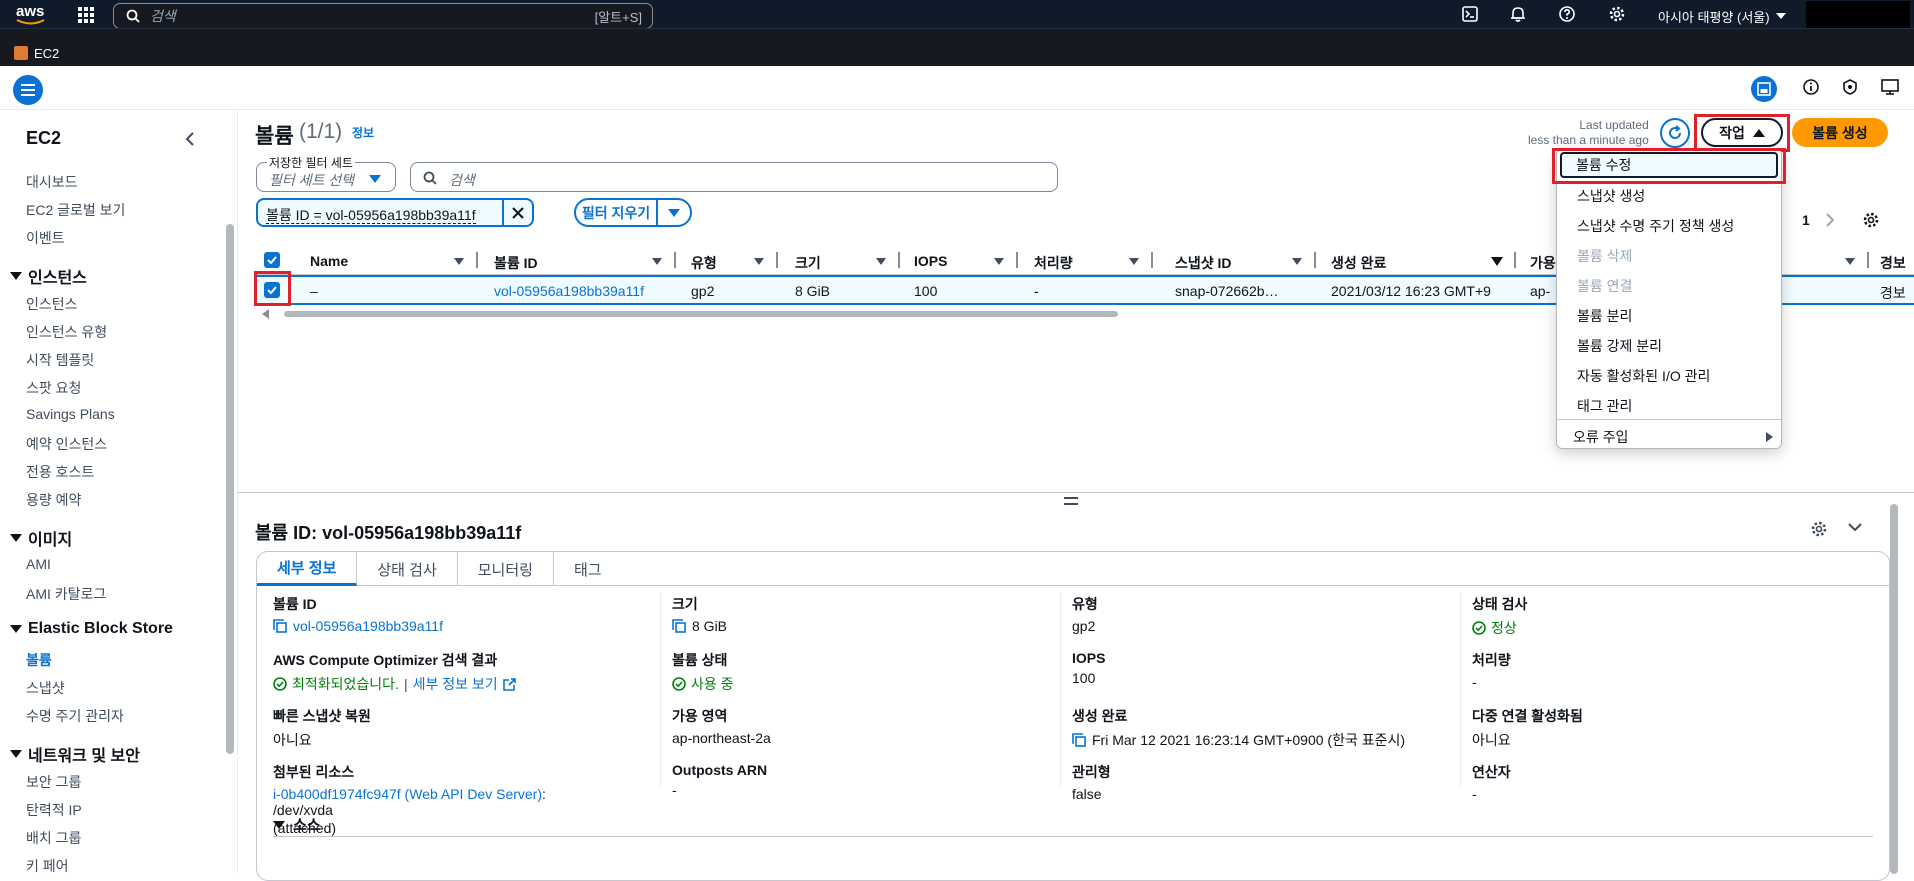 This screenshot has height=881, width=1914. What do you see at coordinates (1470, 14) in the screenshot?
I see `cloudshell-icon` at bounding box center [1470, 14].